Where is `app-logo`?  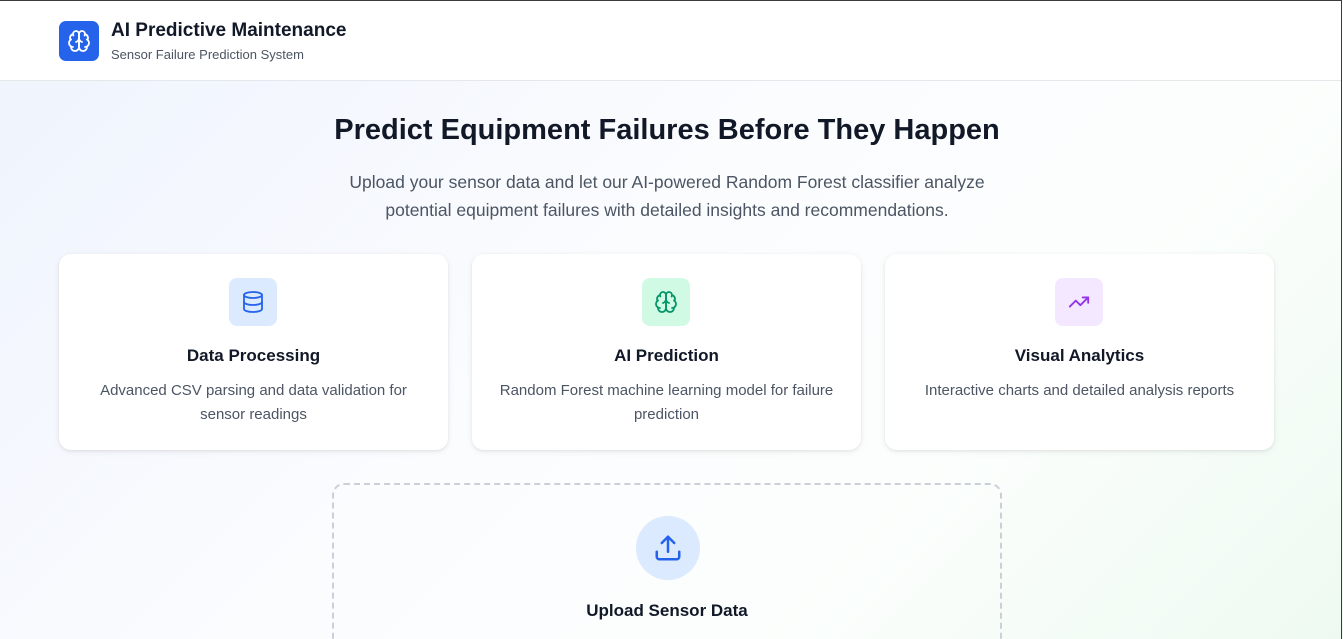
app-logo is located at coordinates (79, 41).